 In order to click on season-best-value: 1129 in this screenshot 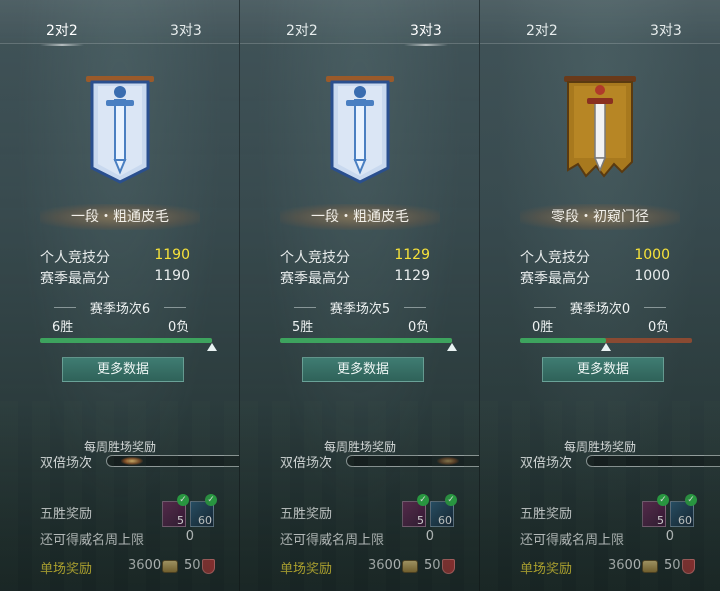, I will do `click(412, 276)`.